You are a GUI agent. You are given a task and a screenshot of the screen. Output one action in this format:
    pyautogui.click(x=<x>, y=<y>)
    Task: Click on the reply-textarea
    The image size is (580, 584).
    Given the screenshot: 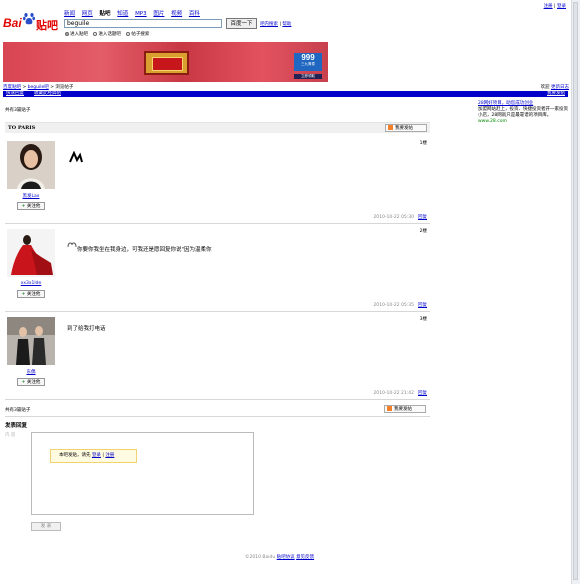 What is the action you would take?
    pyautogui.click(x=142, y=473)
    